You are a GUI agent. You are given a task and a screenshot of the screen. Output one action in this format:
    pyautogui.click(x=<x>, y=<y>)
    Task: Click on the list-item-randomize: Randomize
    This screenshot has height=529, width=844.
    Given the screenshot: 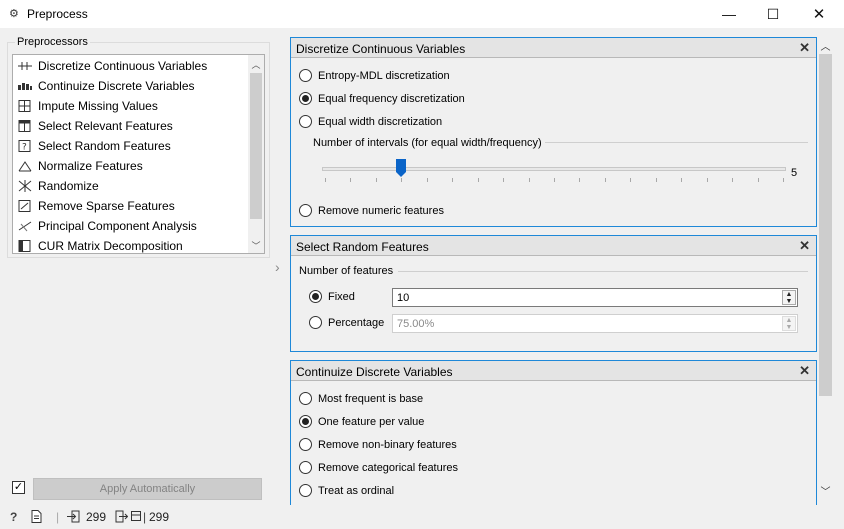 What is the action you would take?
    pyautogui.click(x=132, y=186)
    